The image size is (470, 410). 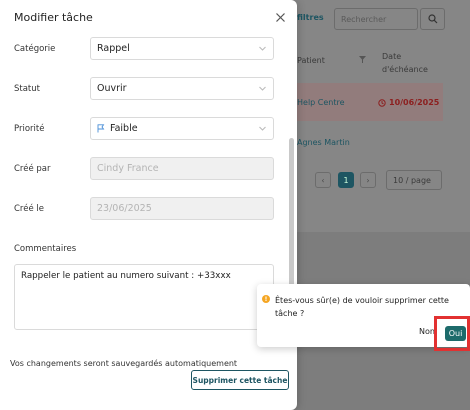 I want to click on column-header-date: Date d'échéance, so click(x=405, y=63).